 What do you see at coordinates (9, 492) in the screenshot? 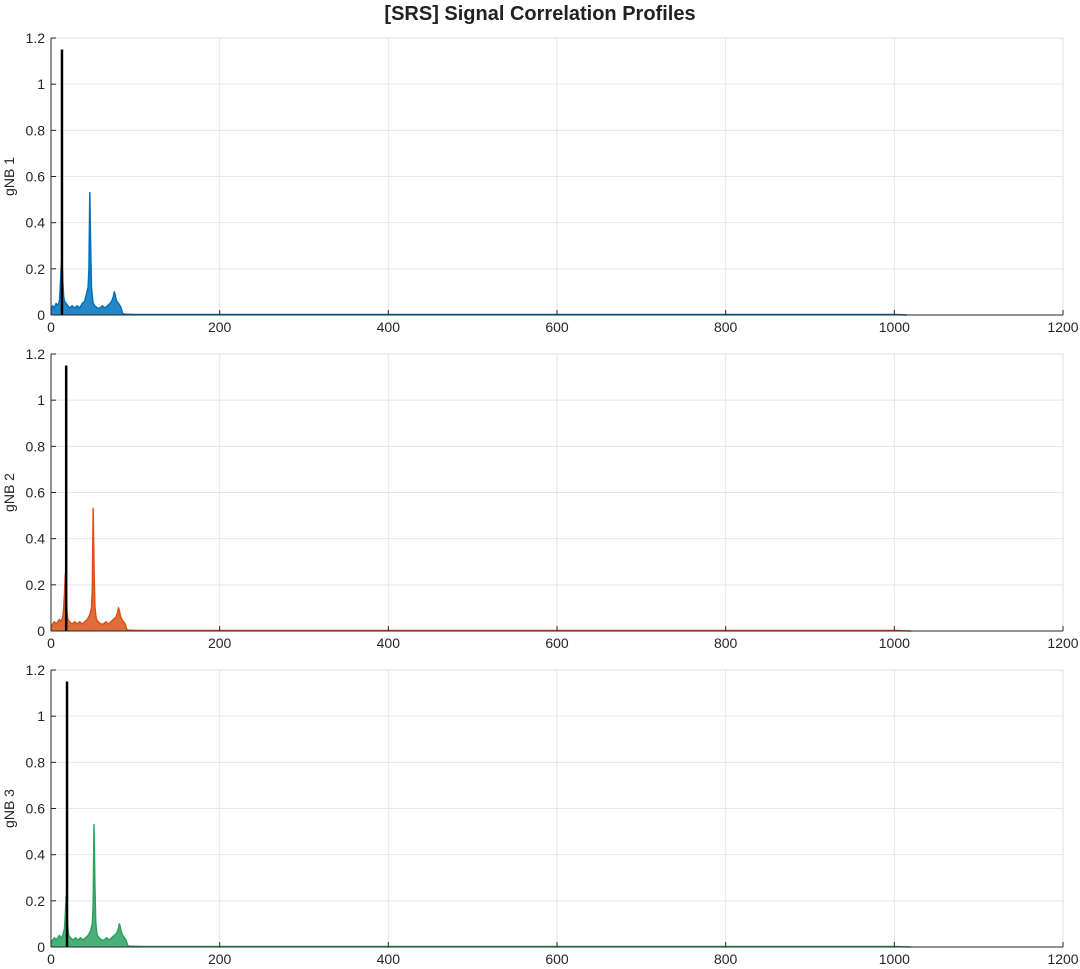
I see `y-axis-label: gNB 2` at bounding box center [9, 492].